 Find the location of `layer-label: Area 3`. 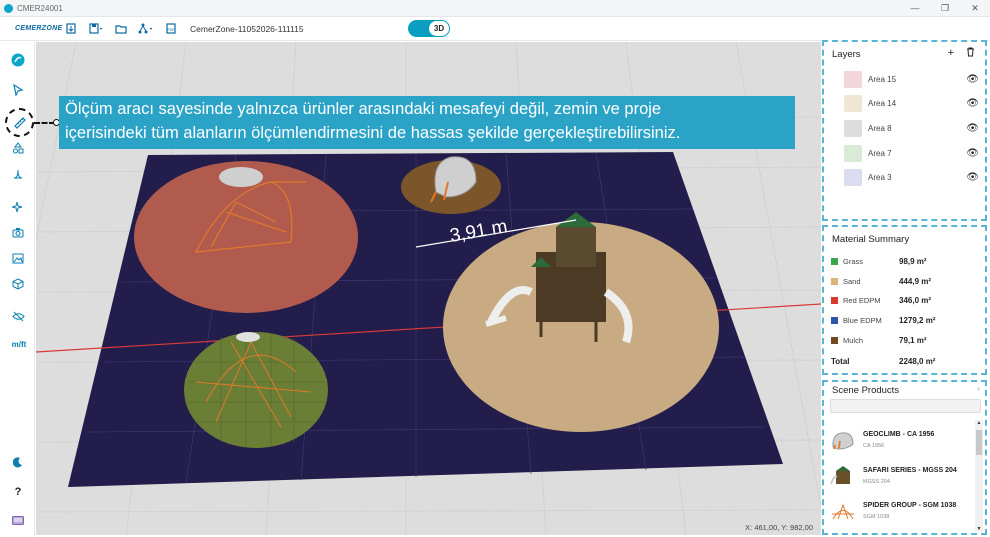

layer-label: Area 3 is located at coordinates (880, 177).